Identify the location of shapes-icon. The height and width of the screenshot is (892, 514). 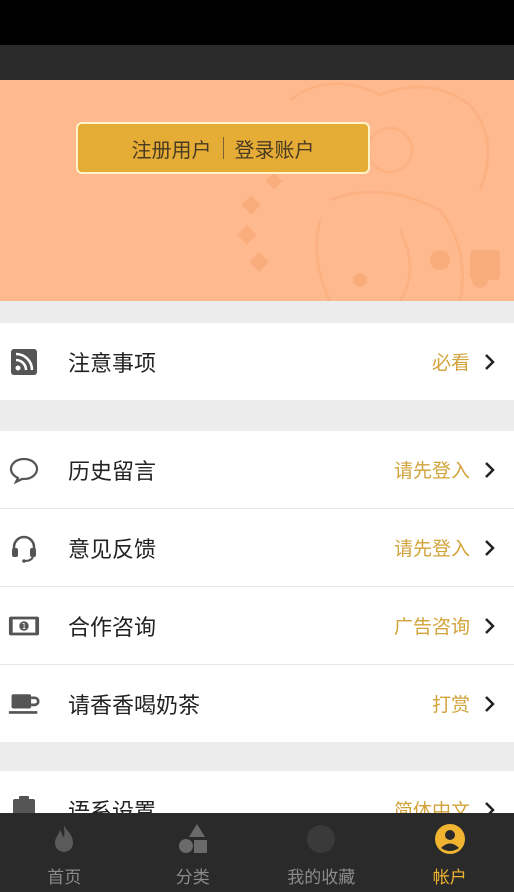
(193, 839).